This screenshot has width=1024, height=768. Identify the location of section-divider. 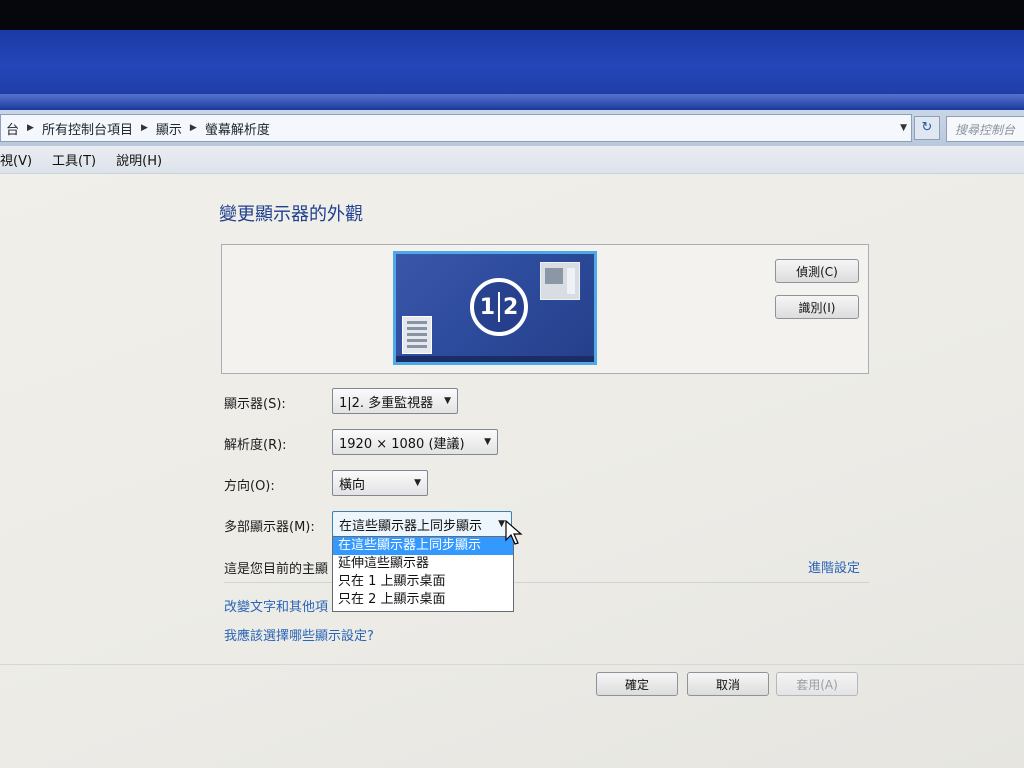
(546, 582).